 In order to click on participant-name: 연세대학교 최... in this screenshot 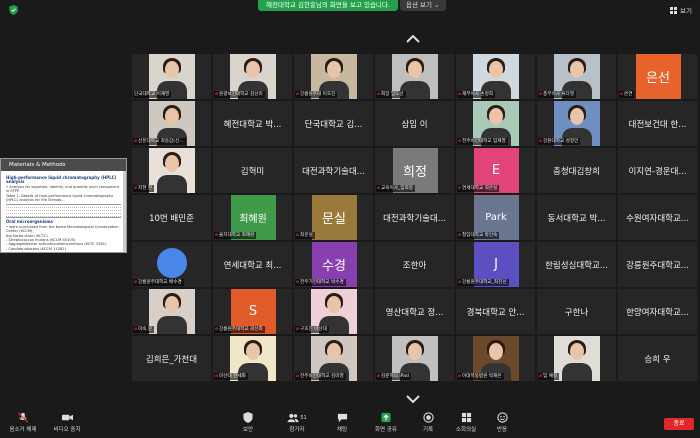, I will do `click(252, 265)`.